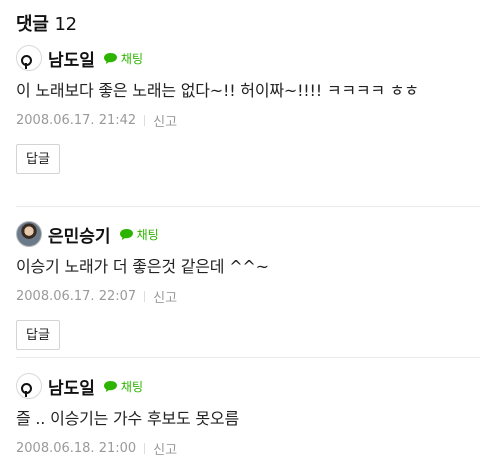  What do you see at coordinates (79, 234) in the screenshot?
I see `author-name: 은민승기` at bounding box center [79, 234].